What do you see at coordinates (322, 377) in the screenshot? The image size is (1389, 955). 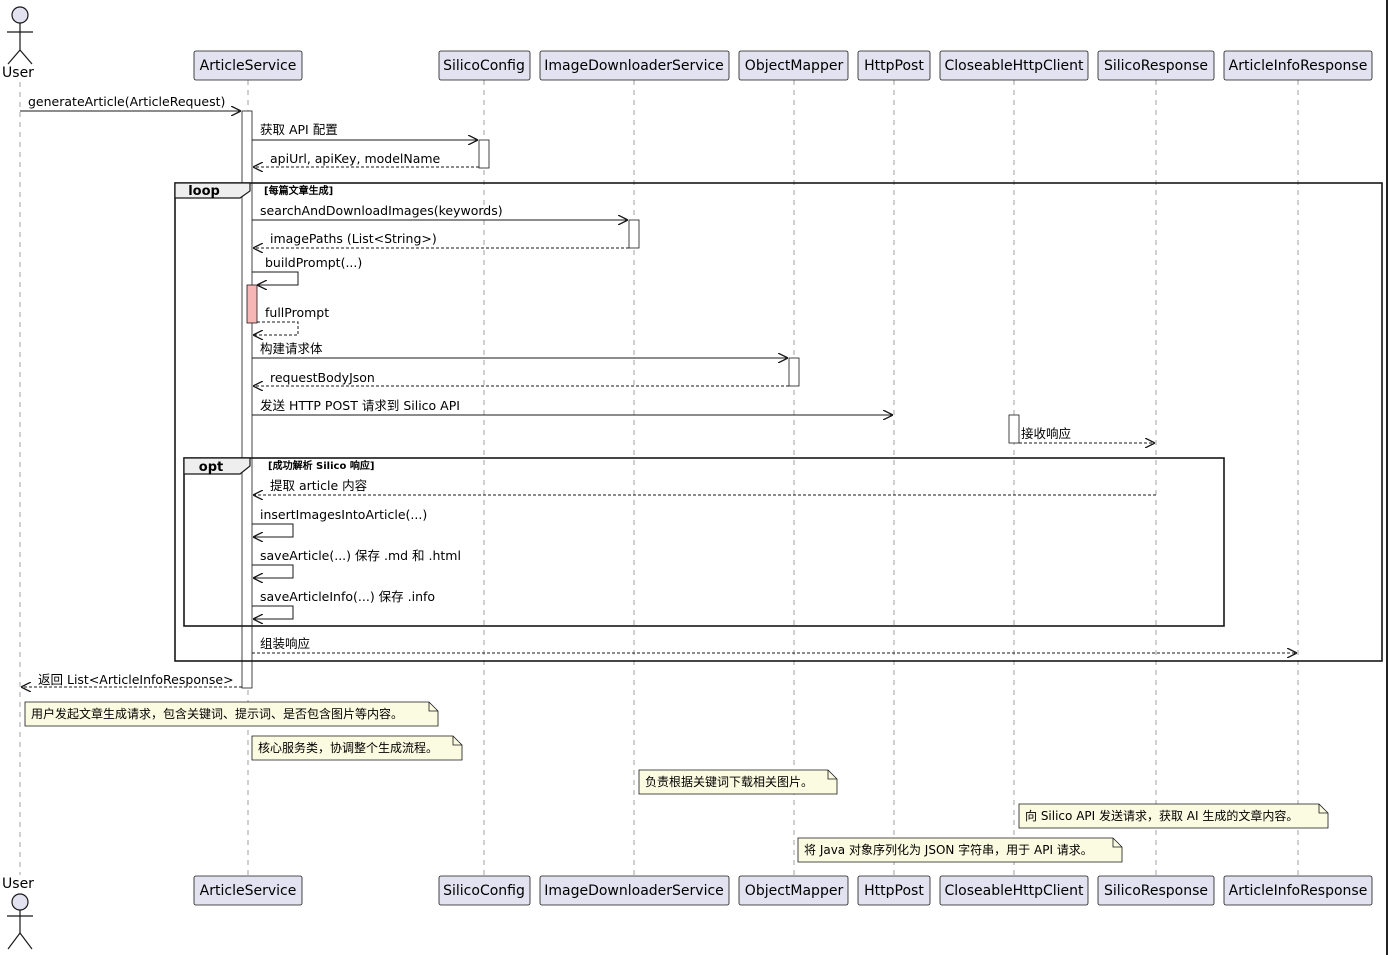 I see `message-label: requestBodyJson` at bounding box center [322, 377].